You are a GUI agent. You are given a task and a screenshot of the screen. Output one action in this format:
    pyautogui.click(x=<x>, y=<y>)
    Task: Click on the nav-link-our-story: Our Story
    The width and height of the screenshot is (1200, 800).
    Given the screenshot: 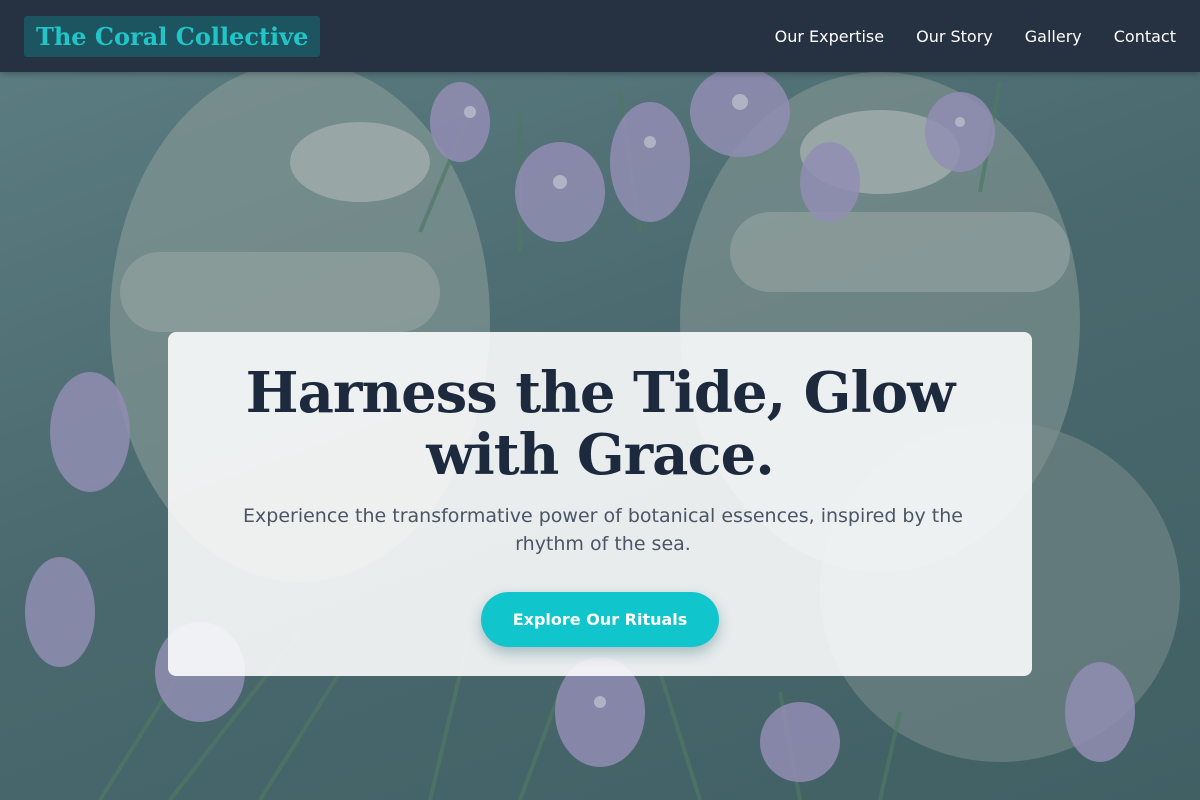 What is the action you would take?
    pyautogui.click(x=954, y=36)
    